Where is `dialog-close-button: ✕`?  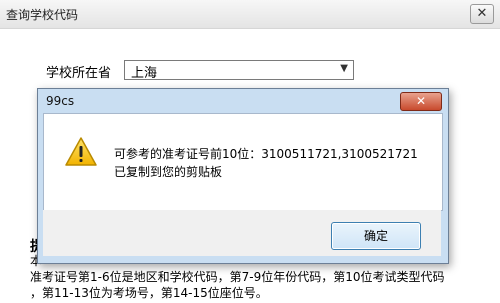 dialog-close-button: ✕ is located at coordinates (421, 101).